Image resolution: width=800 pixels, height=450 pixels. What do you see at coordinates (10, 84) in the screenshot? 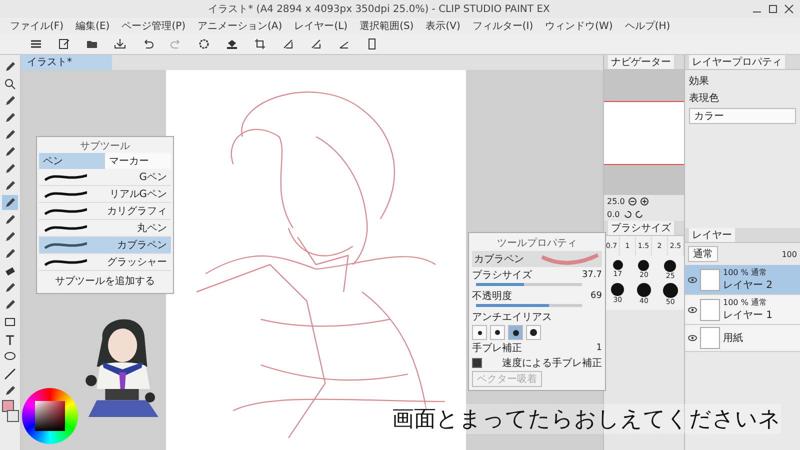
I see `magnifier-tool-icon` at bounding box center [10, 84].